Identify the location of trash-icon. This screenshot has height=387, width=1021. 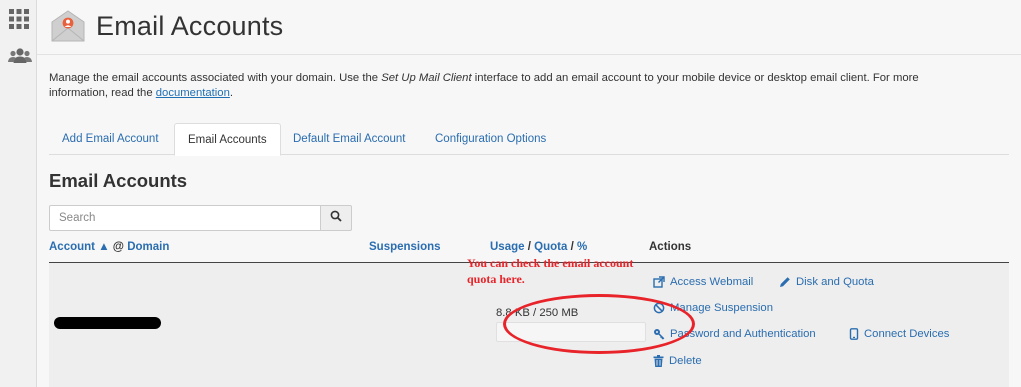
(658, 361).